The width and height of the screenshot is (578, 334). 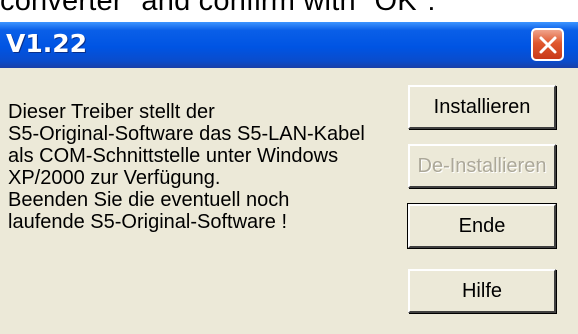 I want to click on dialog-titlebar: V1.22, so click(x=289, y=45).